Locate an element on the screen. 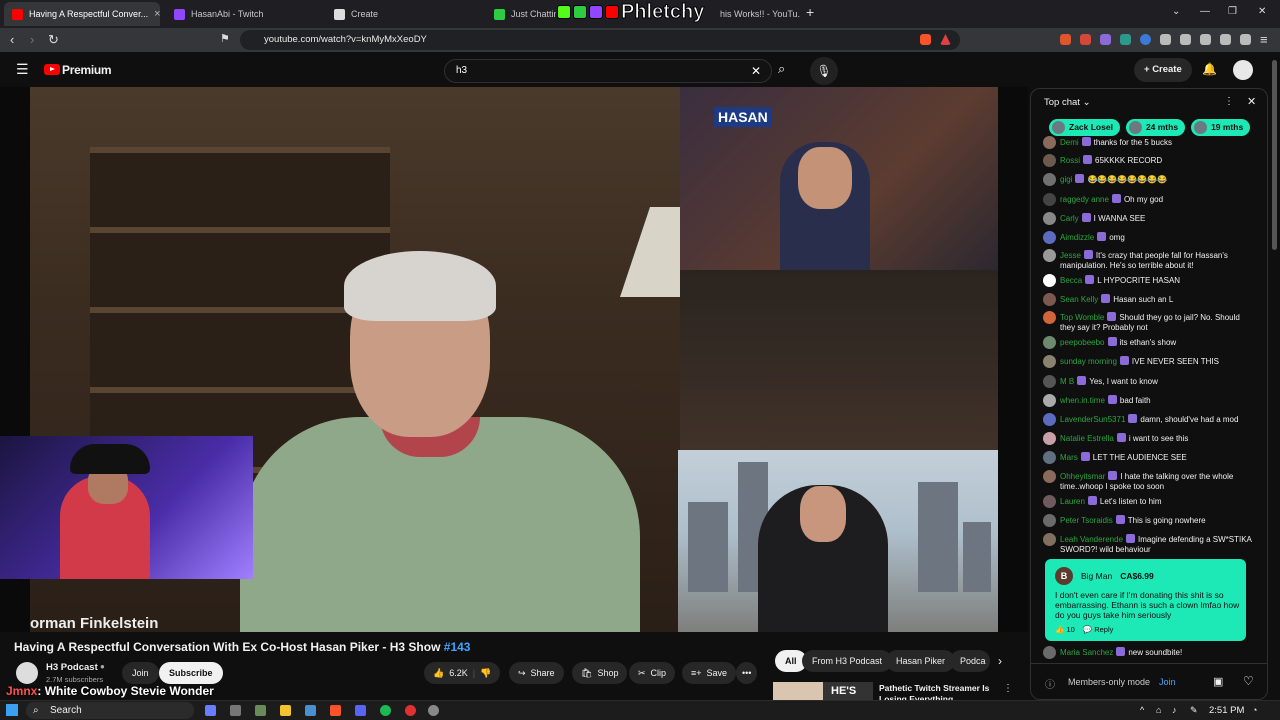 This screenshot has width=1280, height=720. brave-browser-icon is located at coordinates (335, 710).